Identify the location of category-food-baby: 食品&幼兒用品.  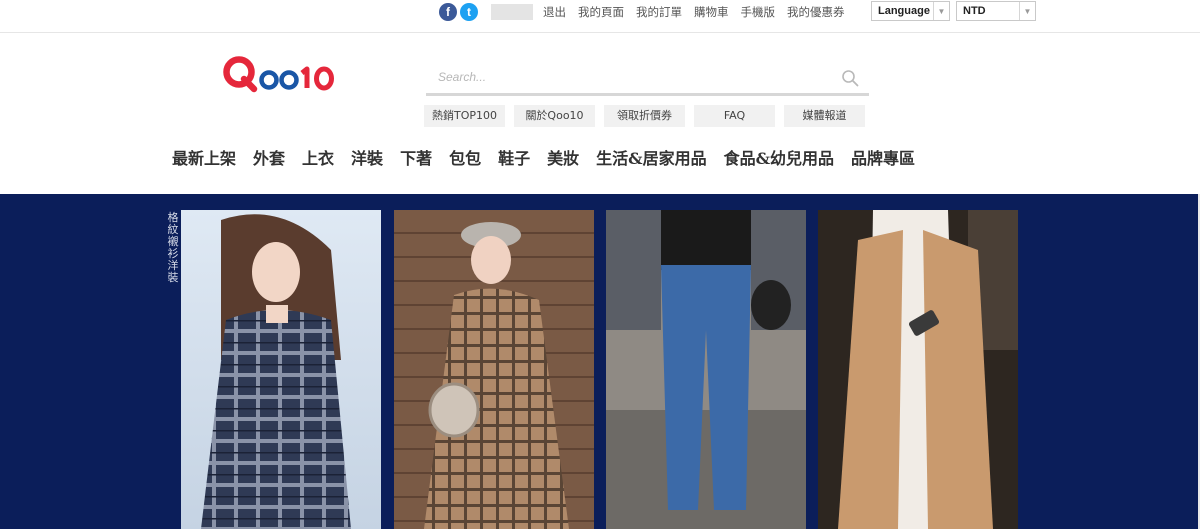
(779, 157).